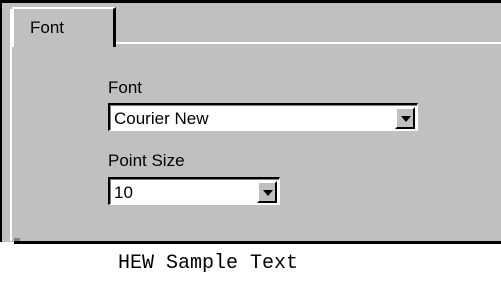 This screenshot has width=501, height=301. Describe the element at coordinates (263, 117) in the screenshot. I see `font-select: Courier New` at that location.